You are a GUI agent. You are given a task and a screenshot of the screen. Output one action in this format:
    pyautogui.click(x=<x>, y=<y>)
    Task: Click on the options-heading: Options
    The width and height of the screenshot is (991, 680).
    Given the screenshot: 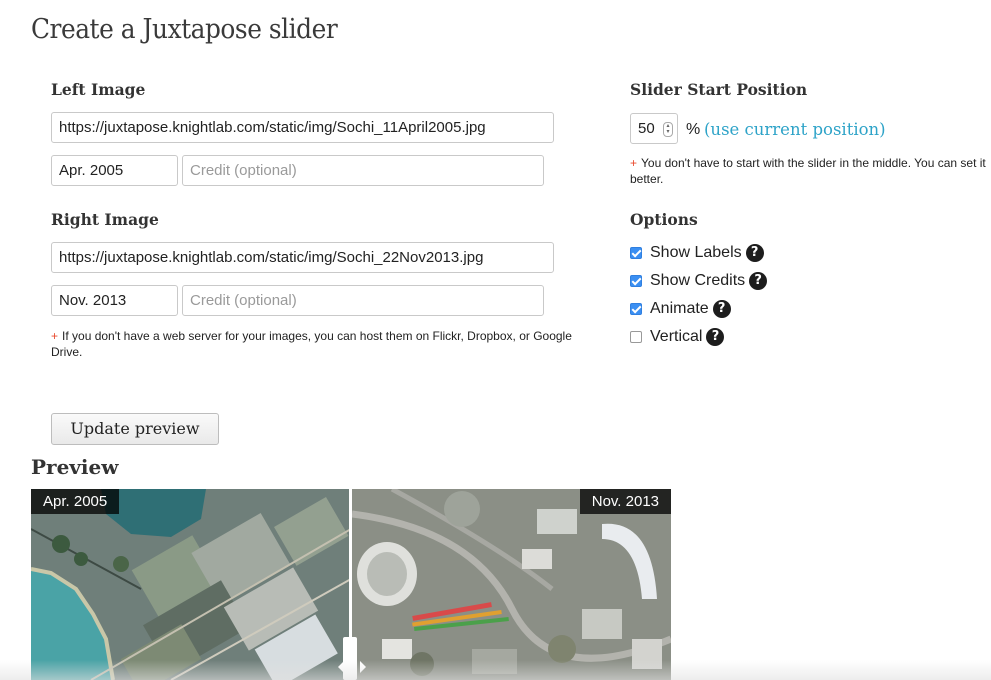 What is the action you would take?
    pyautogui.click(x=664, y=219)
    